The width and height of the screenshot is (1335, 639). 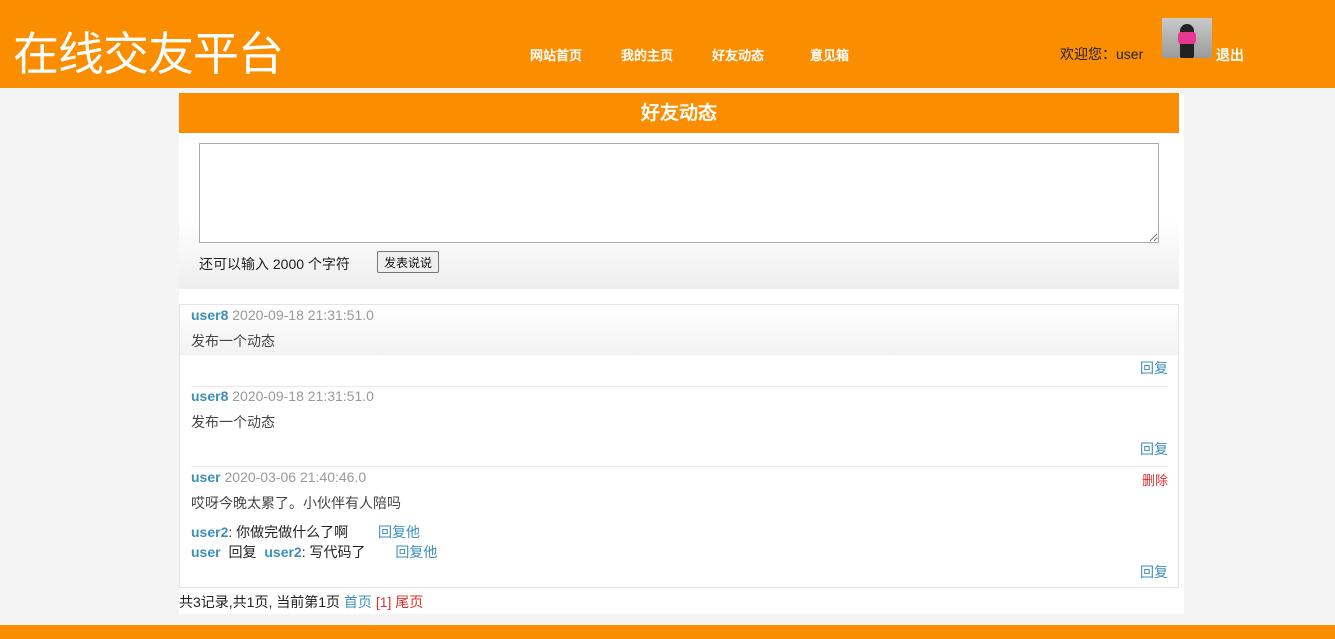 What do you see at coordinates (667, 44) in the screenshot?
I see `header: 在线交友平台 网站首页 我的主页 好友动态 意见箱 欢迎您：user 退出` at bounding box center [667, 44].